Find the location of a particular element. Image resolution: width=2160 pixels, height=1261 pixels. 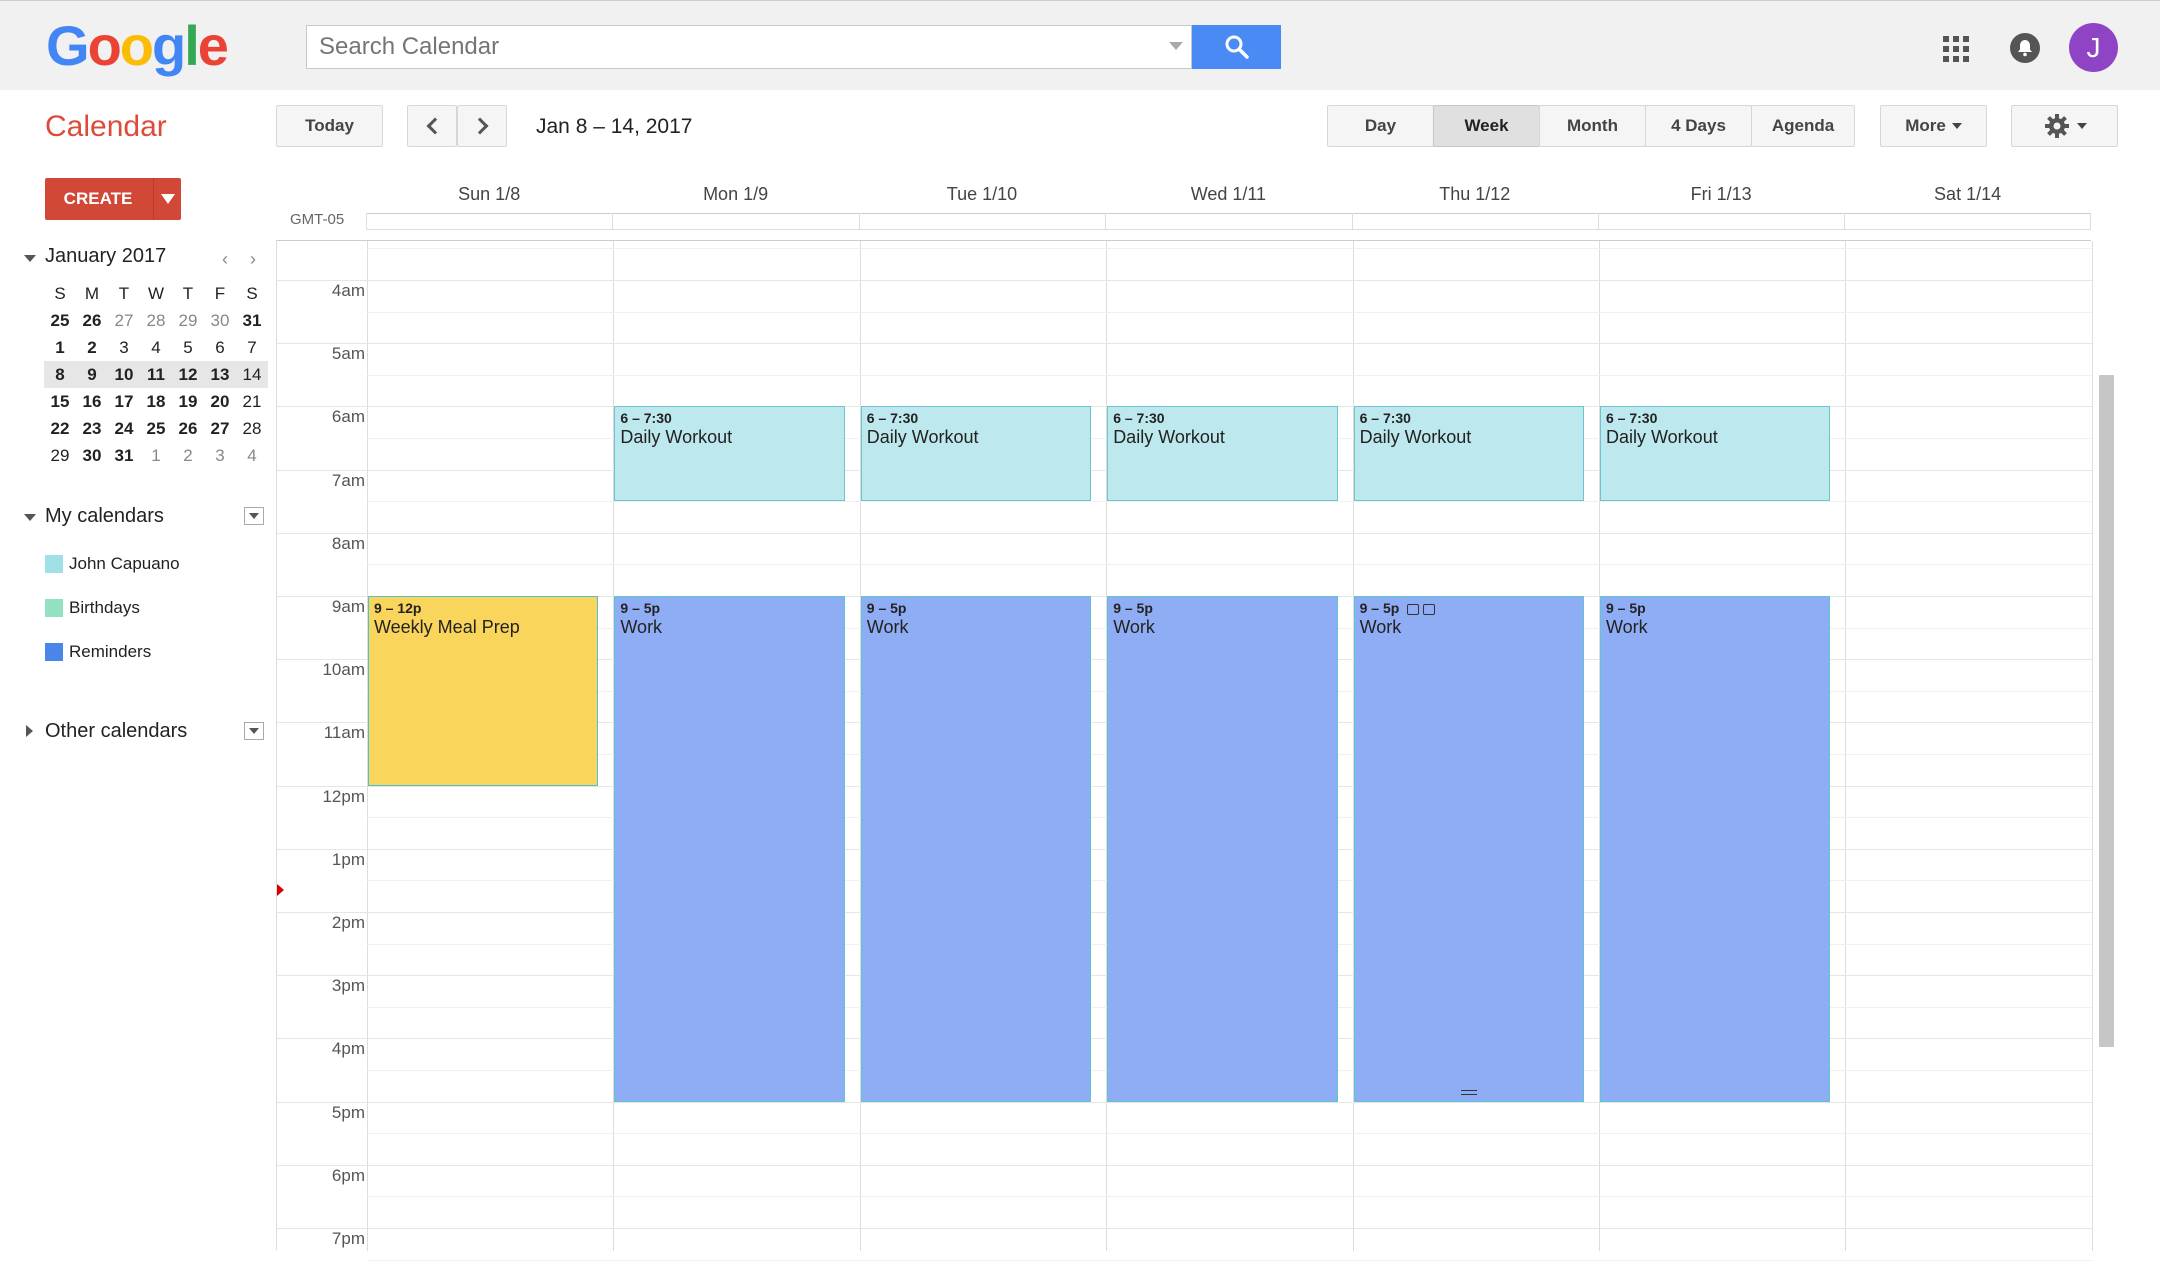

mini-calendar-day: 13 is located at coordinates (220, 374).